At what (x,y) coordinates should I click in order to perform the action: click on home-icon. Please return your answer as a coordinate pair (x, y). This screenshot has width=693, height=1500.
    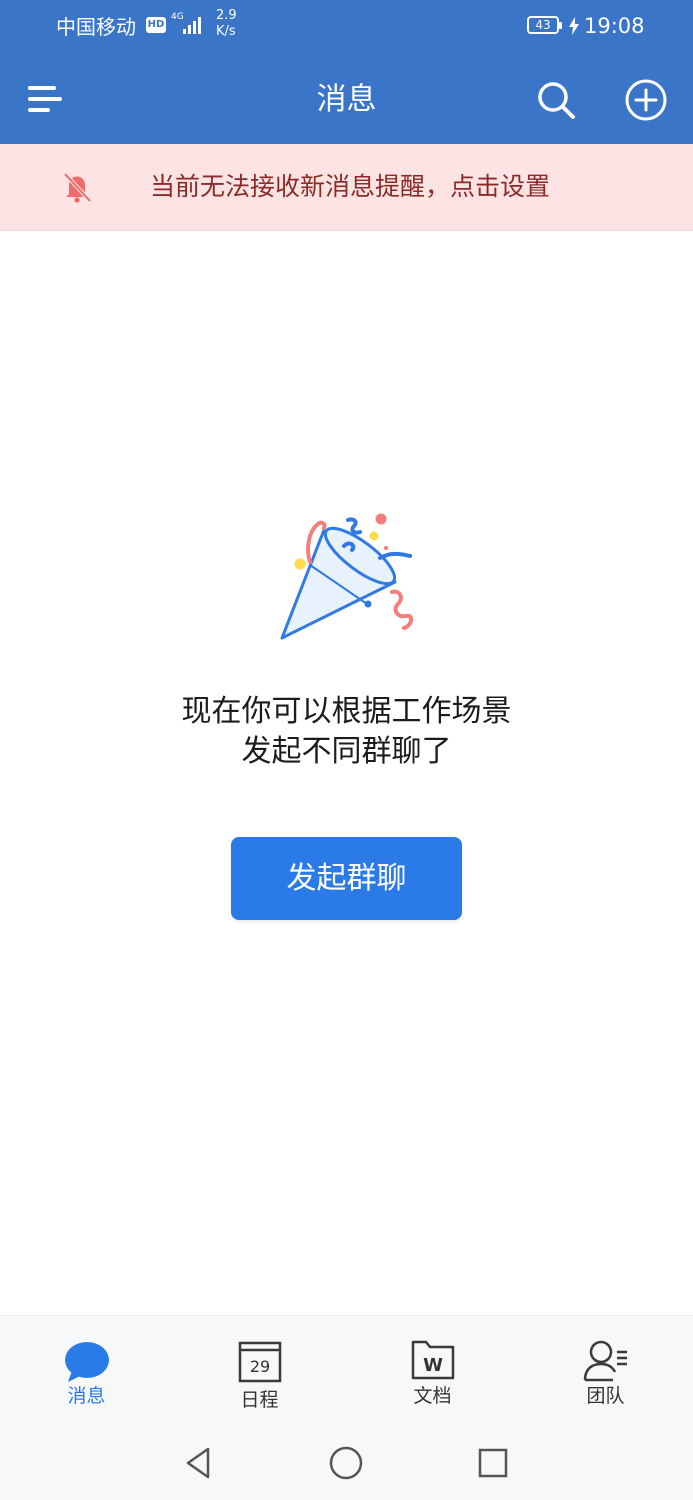
    Looking at the image, I should click on (346, 1463).